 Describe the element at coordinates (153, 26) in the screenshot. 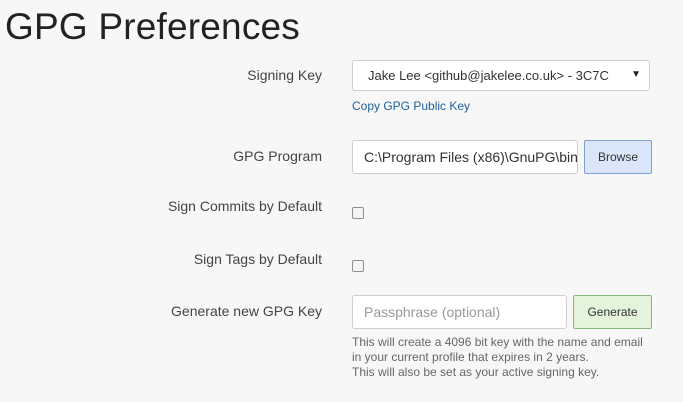

I see `page-title: GPG Preferences` at that location.